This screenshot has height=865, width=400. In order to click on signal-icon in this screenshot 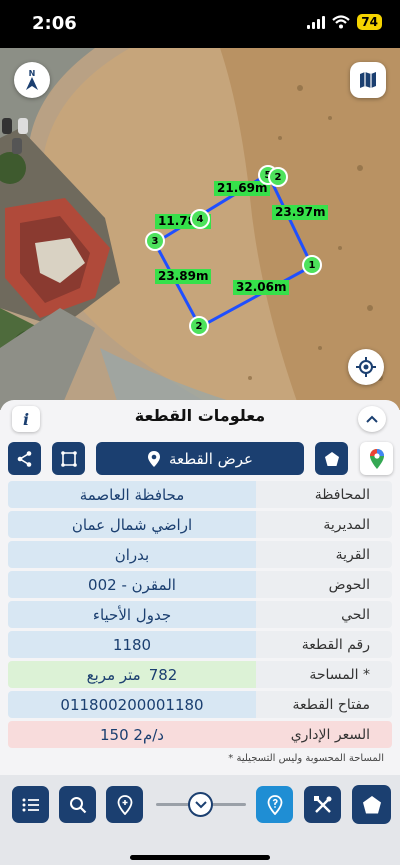, I will do `click(316, 22)`.